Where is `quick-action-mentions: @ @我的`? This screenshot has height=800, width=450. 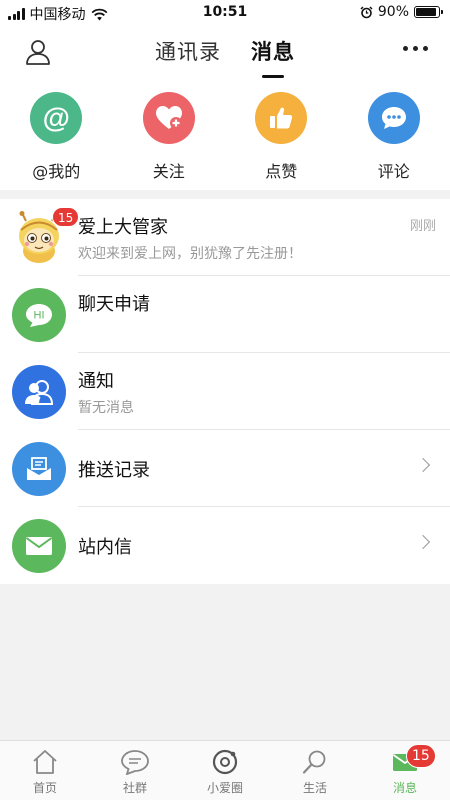
quick-action-mentions: @ @我的 is located at coordinates (56, 136).